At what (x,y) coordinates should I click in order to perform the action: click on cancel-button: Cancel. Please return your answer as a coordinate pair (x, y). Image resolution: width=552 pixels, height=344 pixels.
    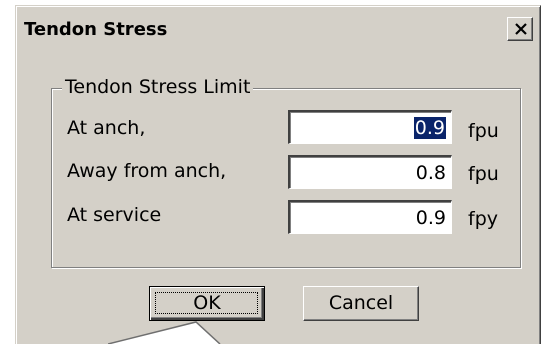
    Looking at the image, I should click on (361, 303).